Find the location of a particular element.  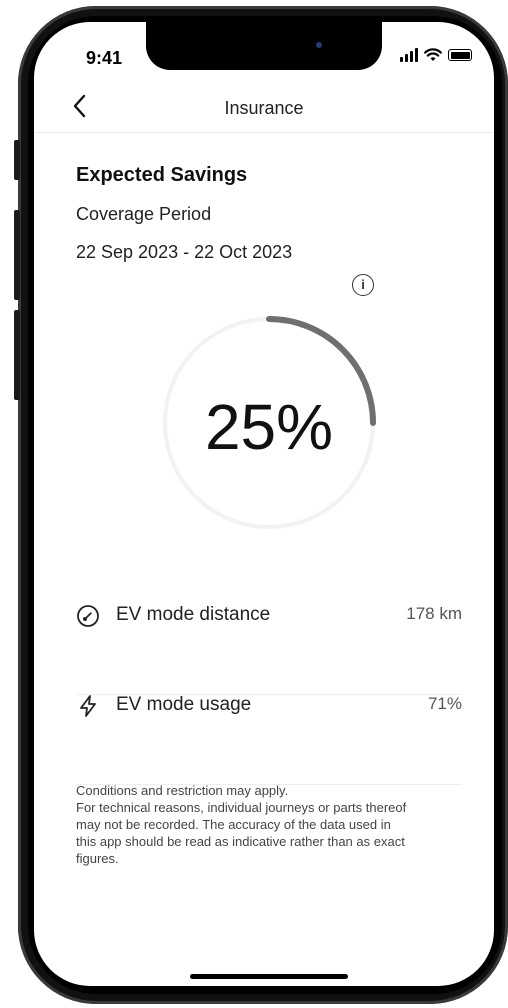

disclaimer-line: Conditions and restriction may apply. is located at coordinates (182, 790).